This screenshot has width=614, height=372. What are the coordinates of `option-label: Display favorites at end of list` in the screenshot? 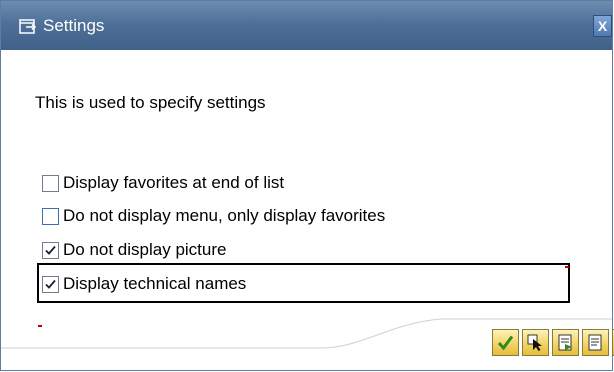 It's located at (174, 182).